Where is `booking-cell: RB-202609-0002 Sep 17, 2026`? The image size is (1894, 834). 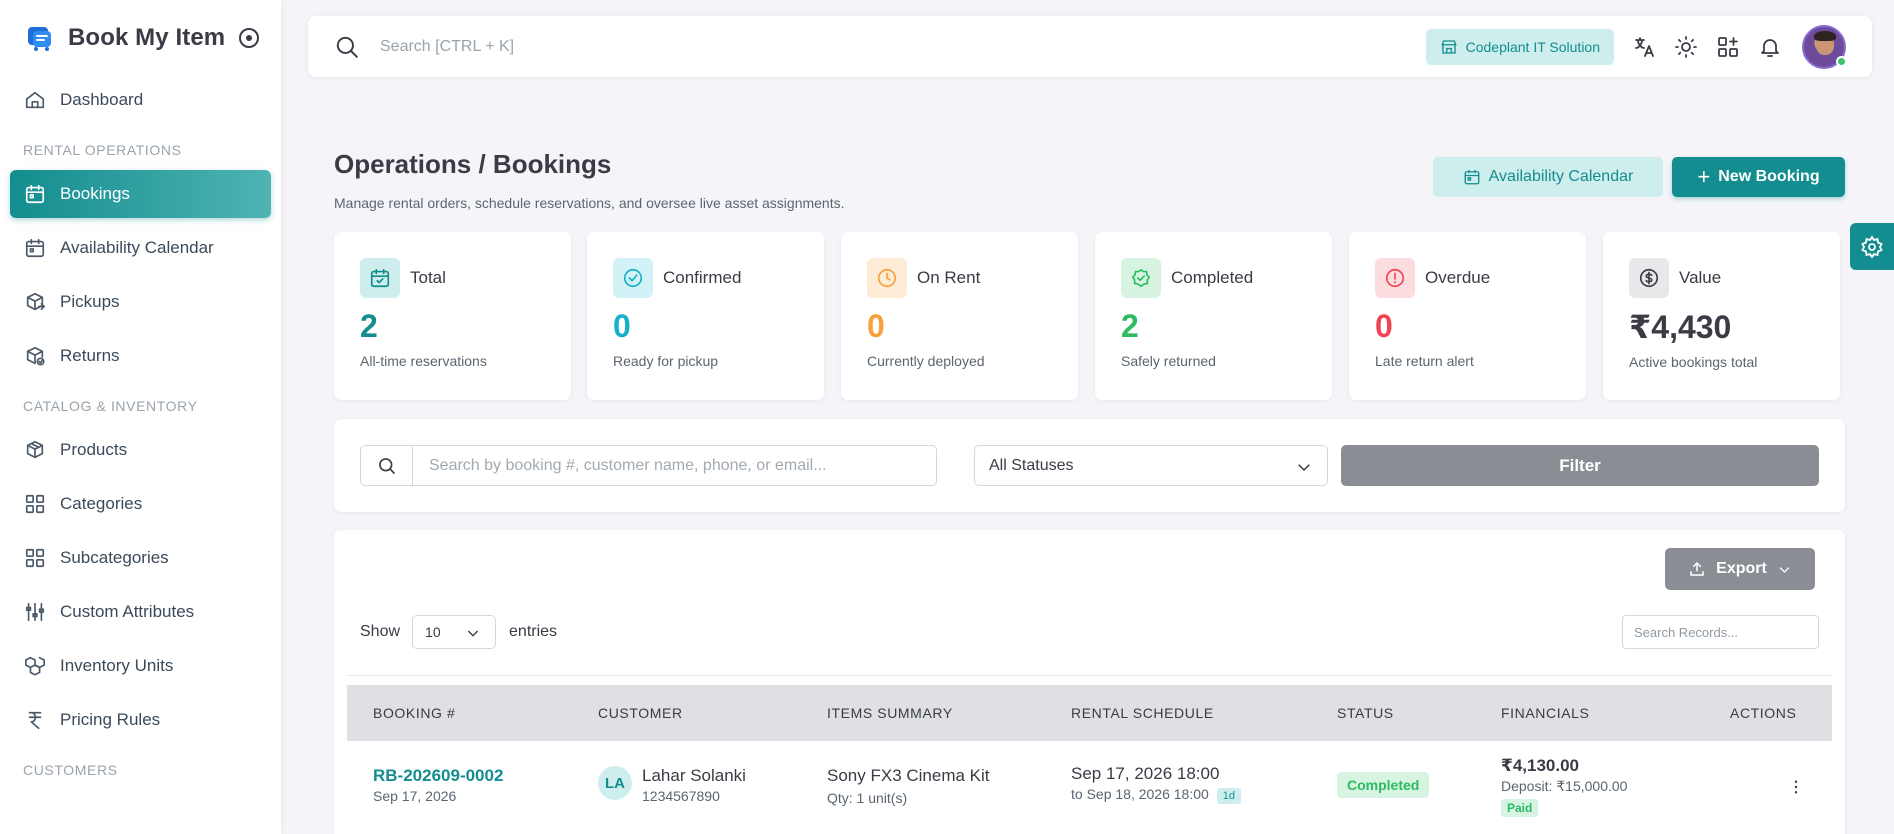 booking-cell: RB-202609-0002 Sep 17, 2026 is located at coordinates (438, 785).